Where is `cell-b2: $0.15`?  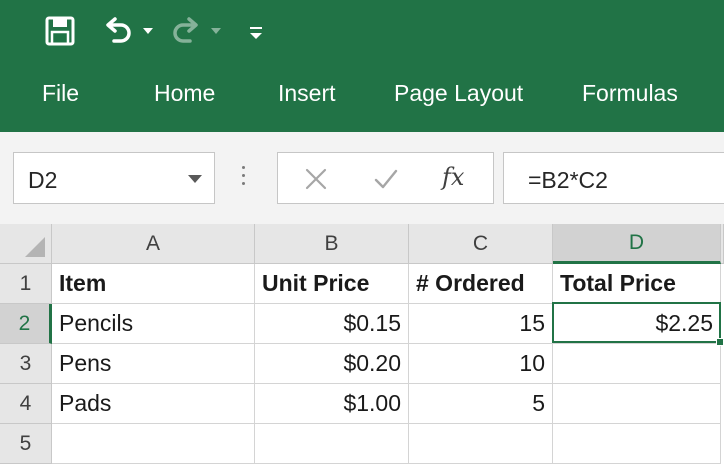
cell-b2: $0.15 is located at coordinates (332, 324).